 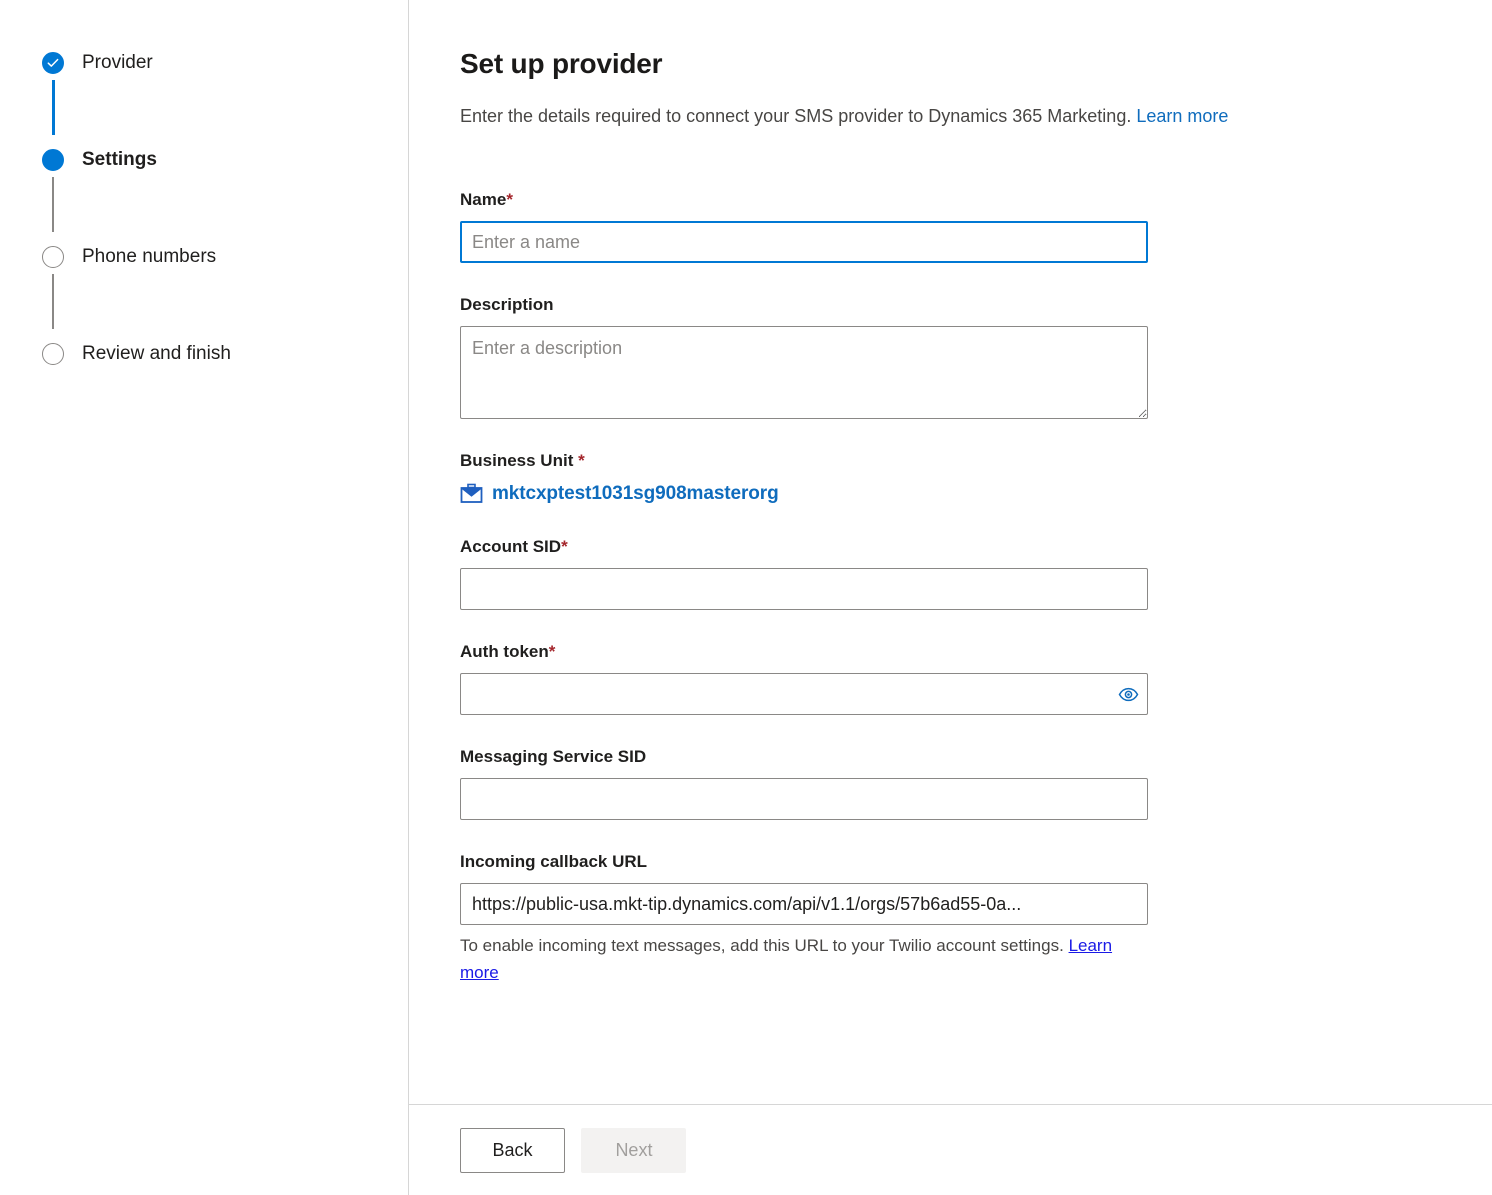 What do you see at coordinates (156, 353) in the screenshot?
I see `sidebar-item-label: Review and finish` at bounding box center [156, 353].